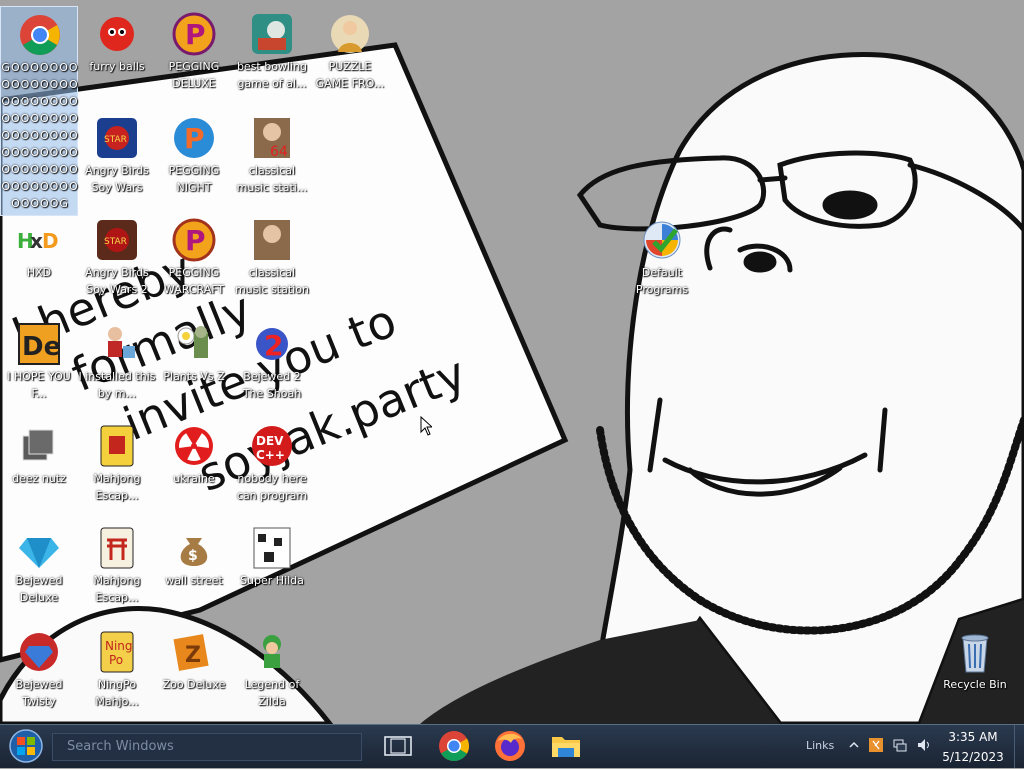 The height and width of the screenshot is (769, 1024). I want to click on desktop-icon-label: nobody here can program, so click(272, 487).